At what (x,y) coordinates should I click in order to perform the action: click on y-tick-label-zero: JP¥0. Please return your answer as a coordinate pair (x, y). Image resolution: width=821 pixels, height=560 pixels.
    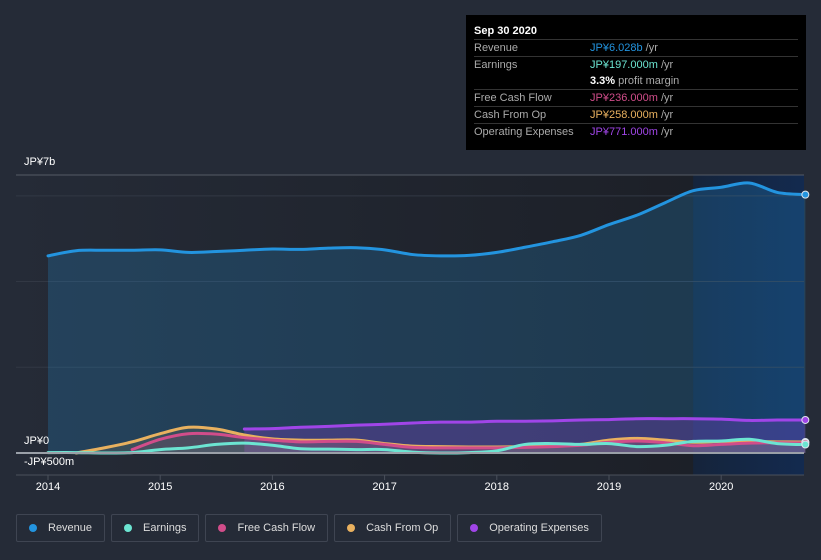
    Looking at the image, I should click on (37, 441).